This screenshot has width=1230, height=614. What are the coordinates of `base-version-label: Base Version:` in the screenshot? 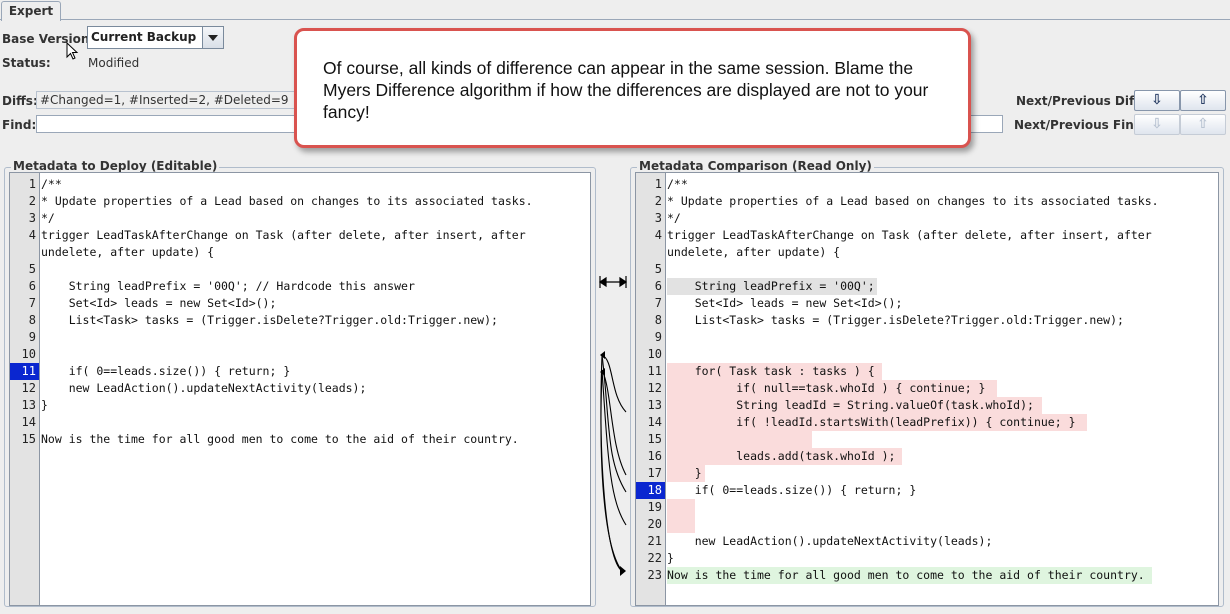 It's located at (48, 39).